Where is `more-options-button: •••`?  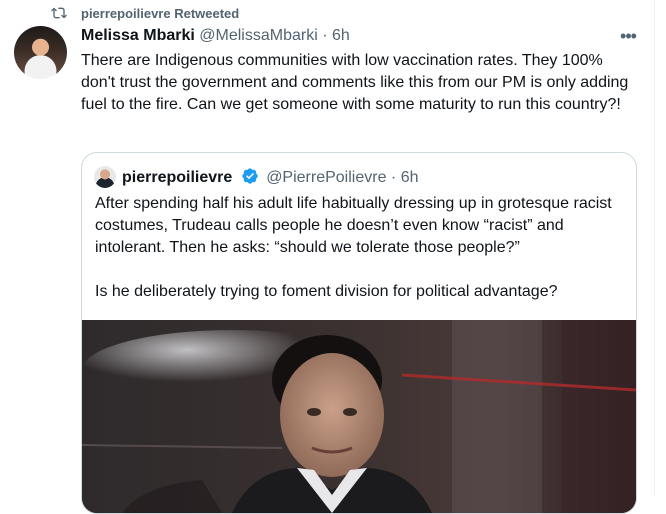
more-options-button: ••• is located at coordinates (628, 37).